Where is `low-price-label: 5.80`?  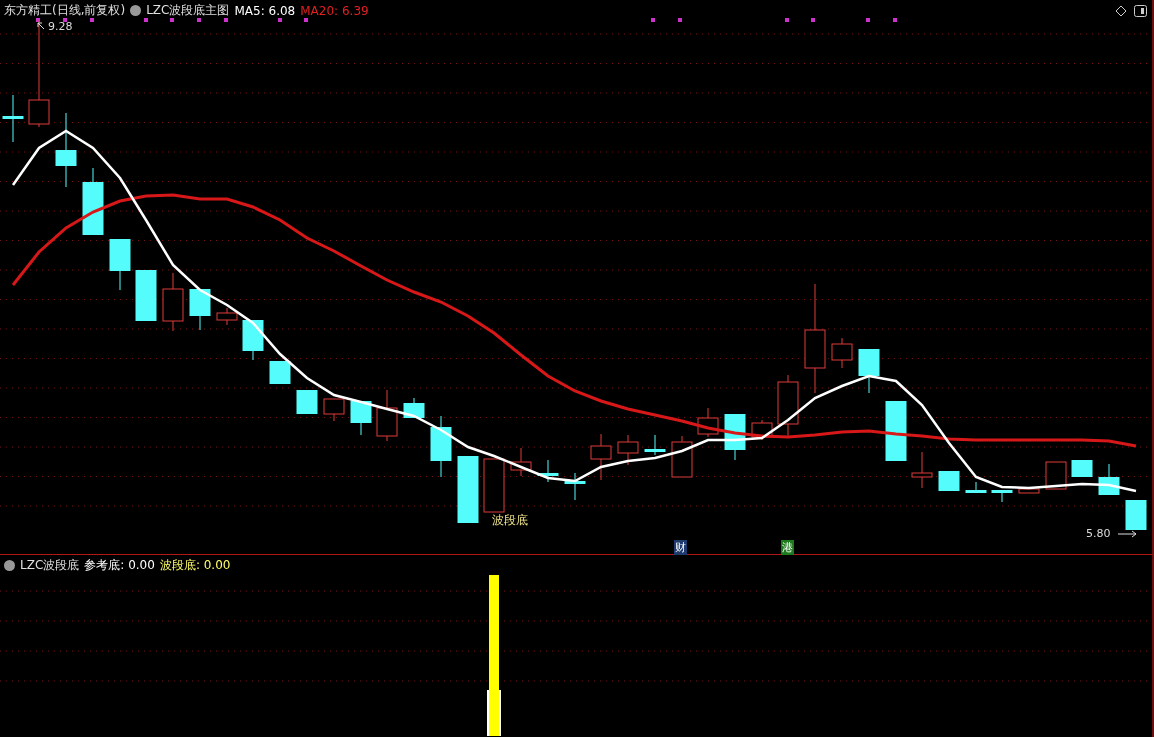 low-price-label: 5.80 is located at coordinates (1098, 533).